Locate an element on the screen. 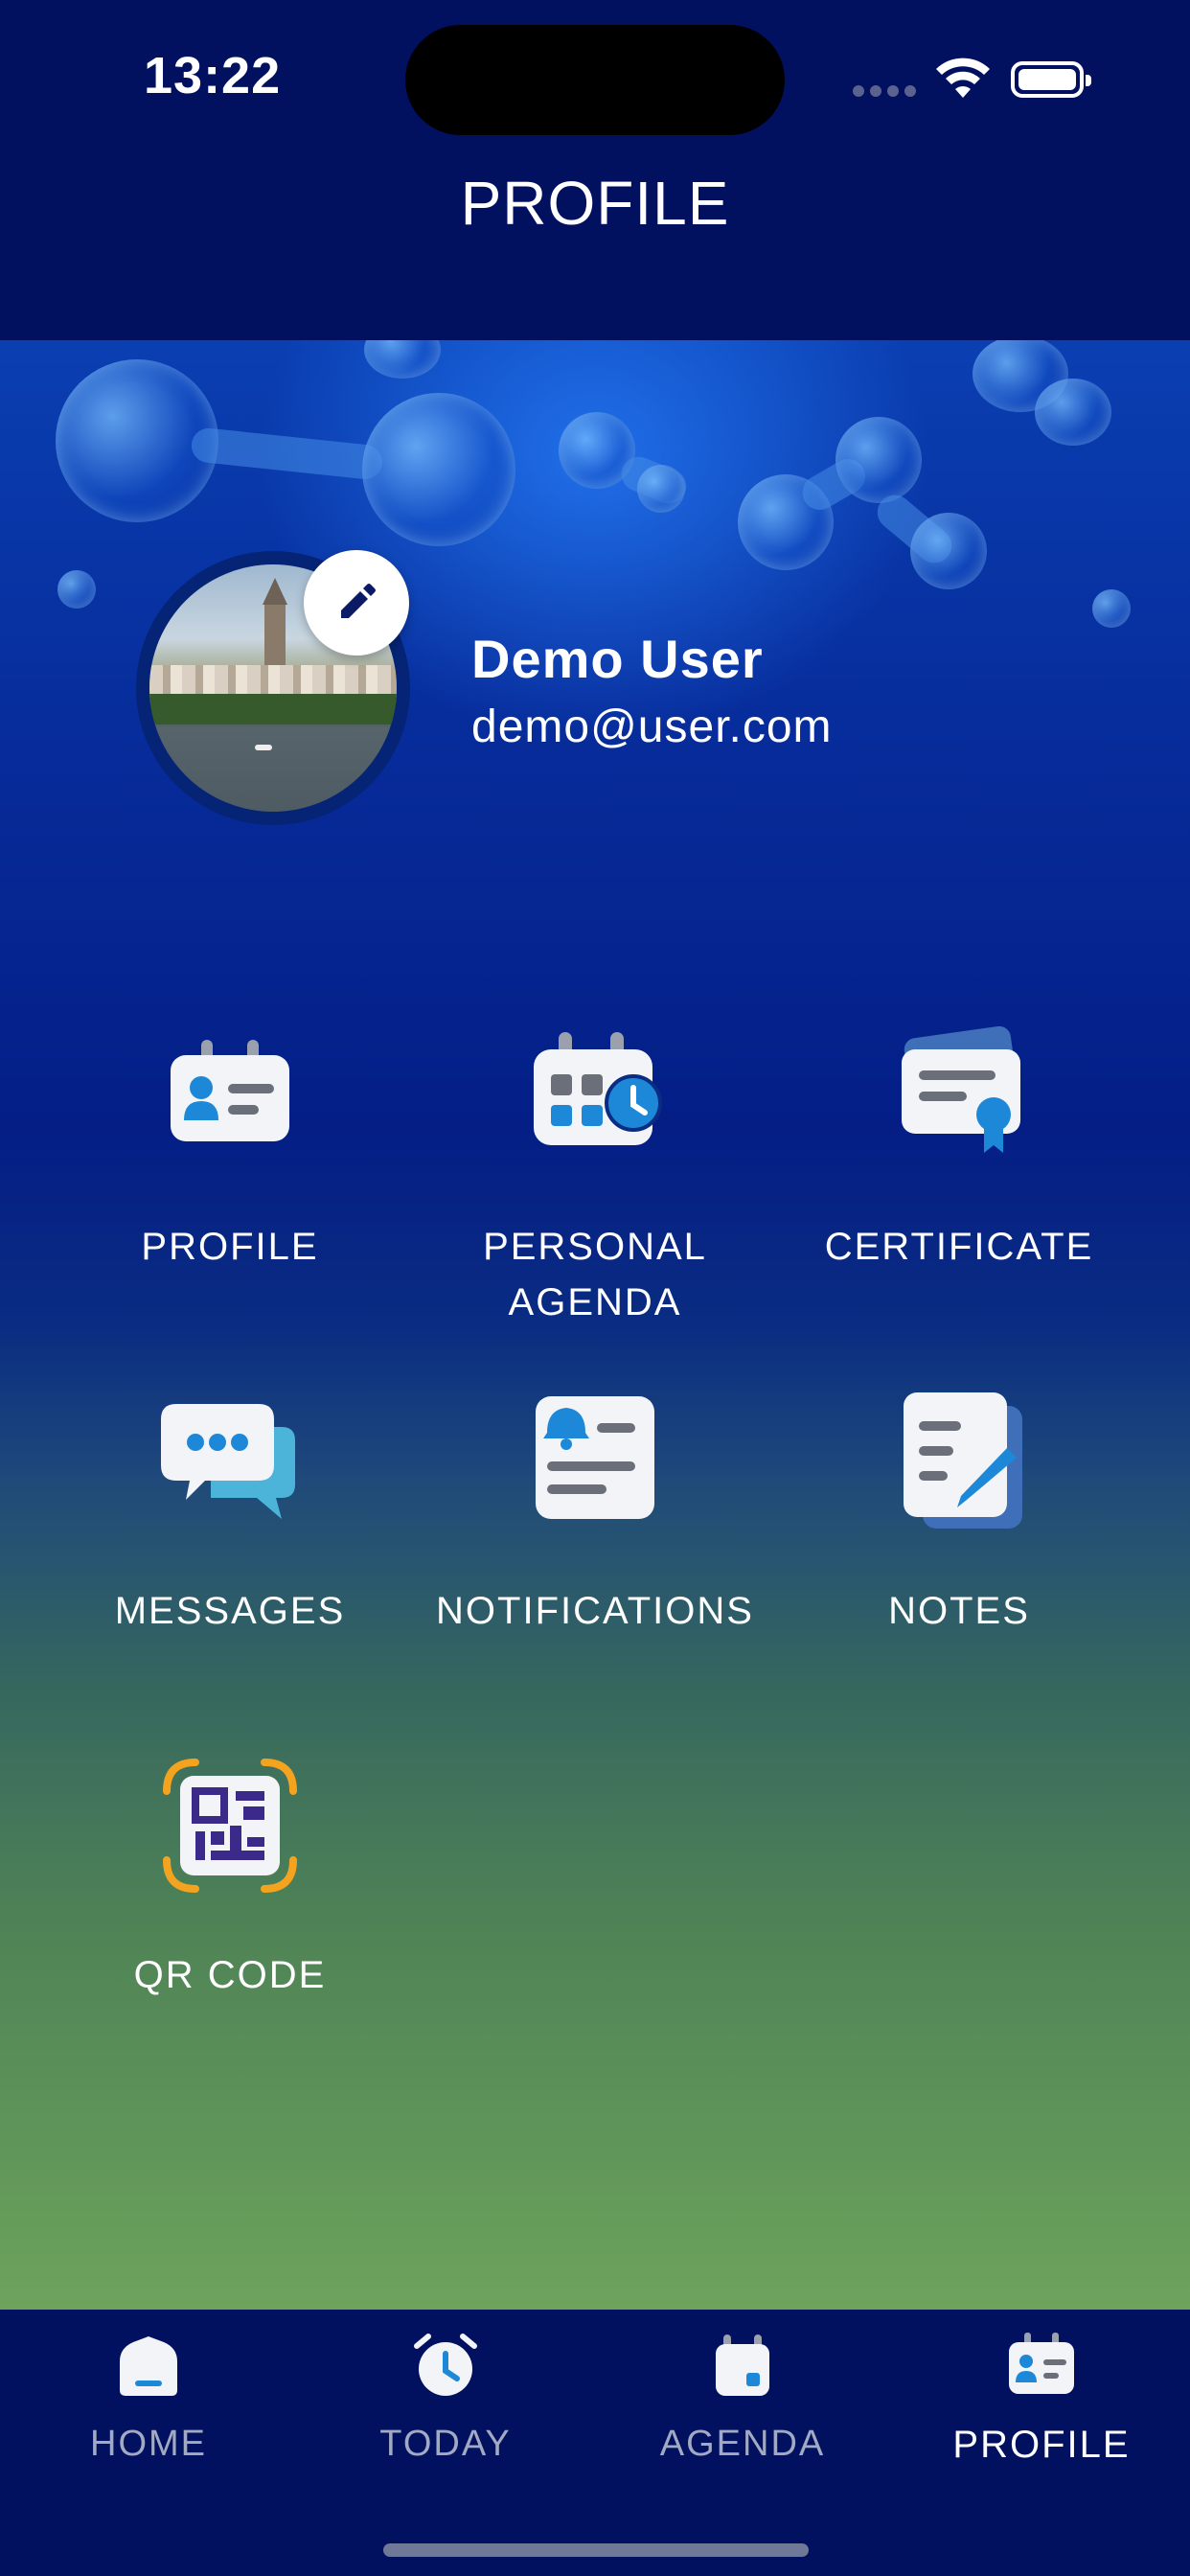 This screenshot has width=1190, height=2576. menu-label-notes: NOTES is located at coordinates (959, 1611).